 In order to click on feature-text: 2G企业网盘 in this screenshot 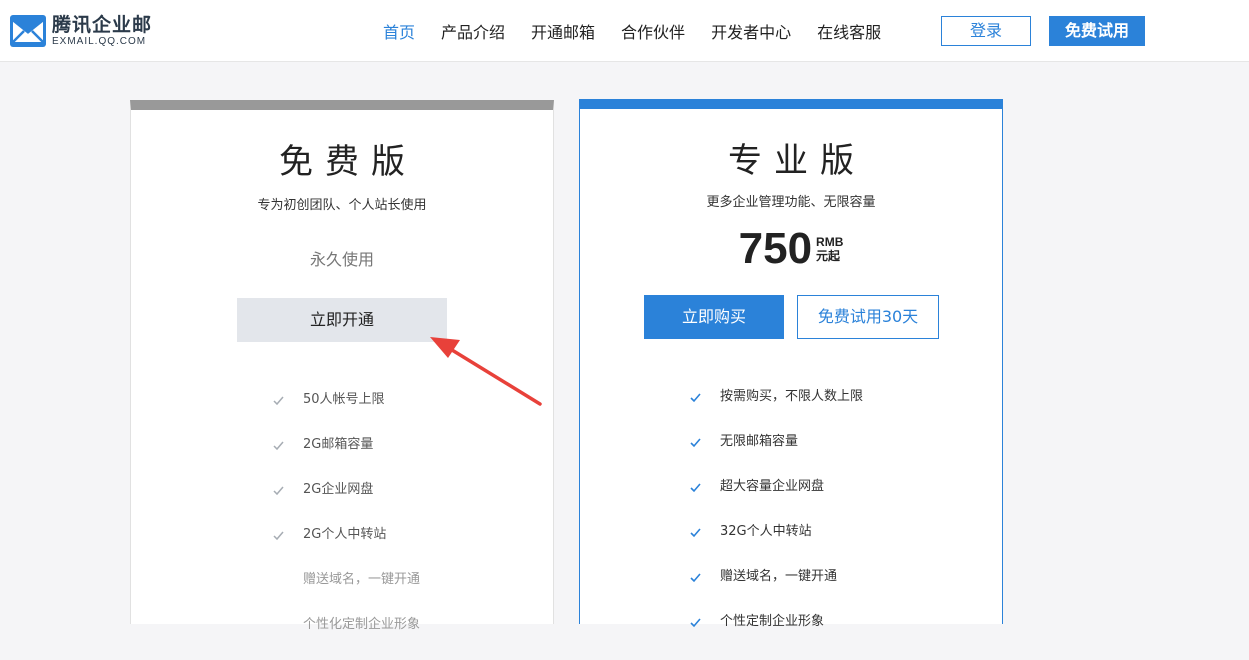, I will do `click(338, 489)`.